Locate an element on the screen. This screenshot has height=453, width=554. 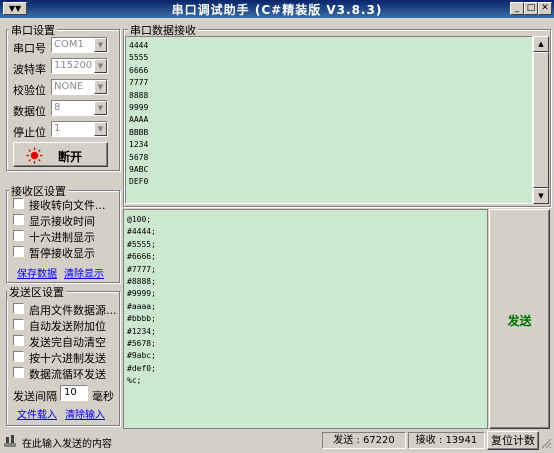
receive-line: 9ABC is located at coordinates (139, 170).